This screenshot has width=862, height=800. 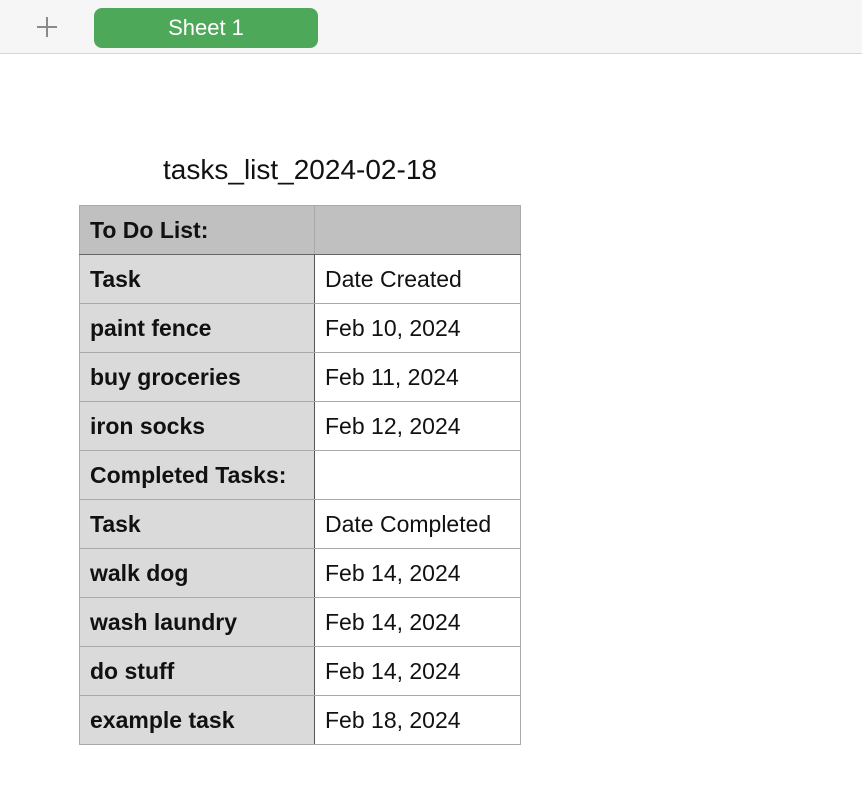 I want to click on table-row: wash laundry Feb 14, 2024, so click(x=300, y=622).